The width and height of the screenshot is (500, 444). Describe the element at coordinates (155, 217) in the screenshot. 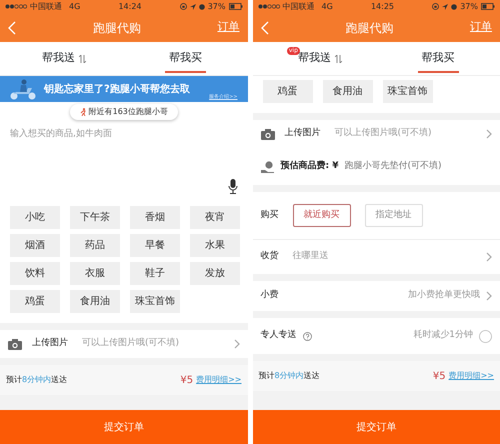

I see `category-tag: 香烟` at that location.